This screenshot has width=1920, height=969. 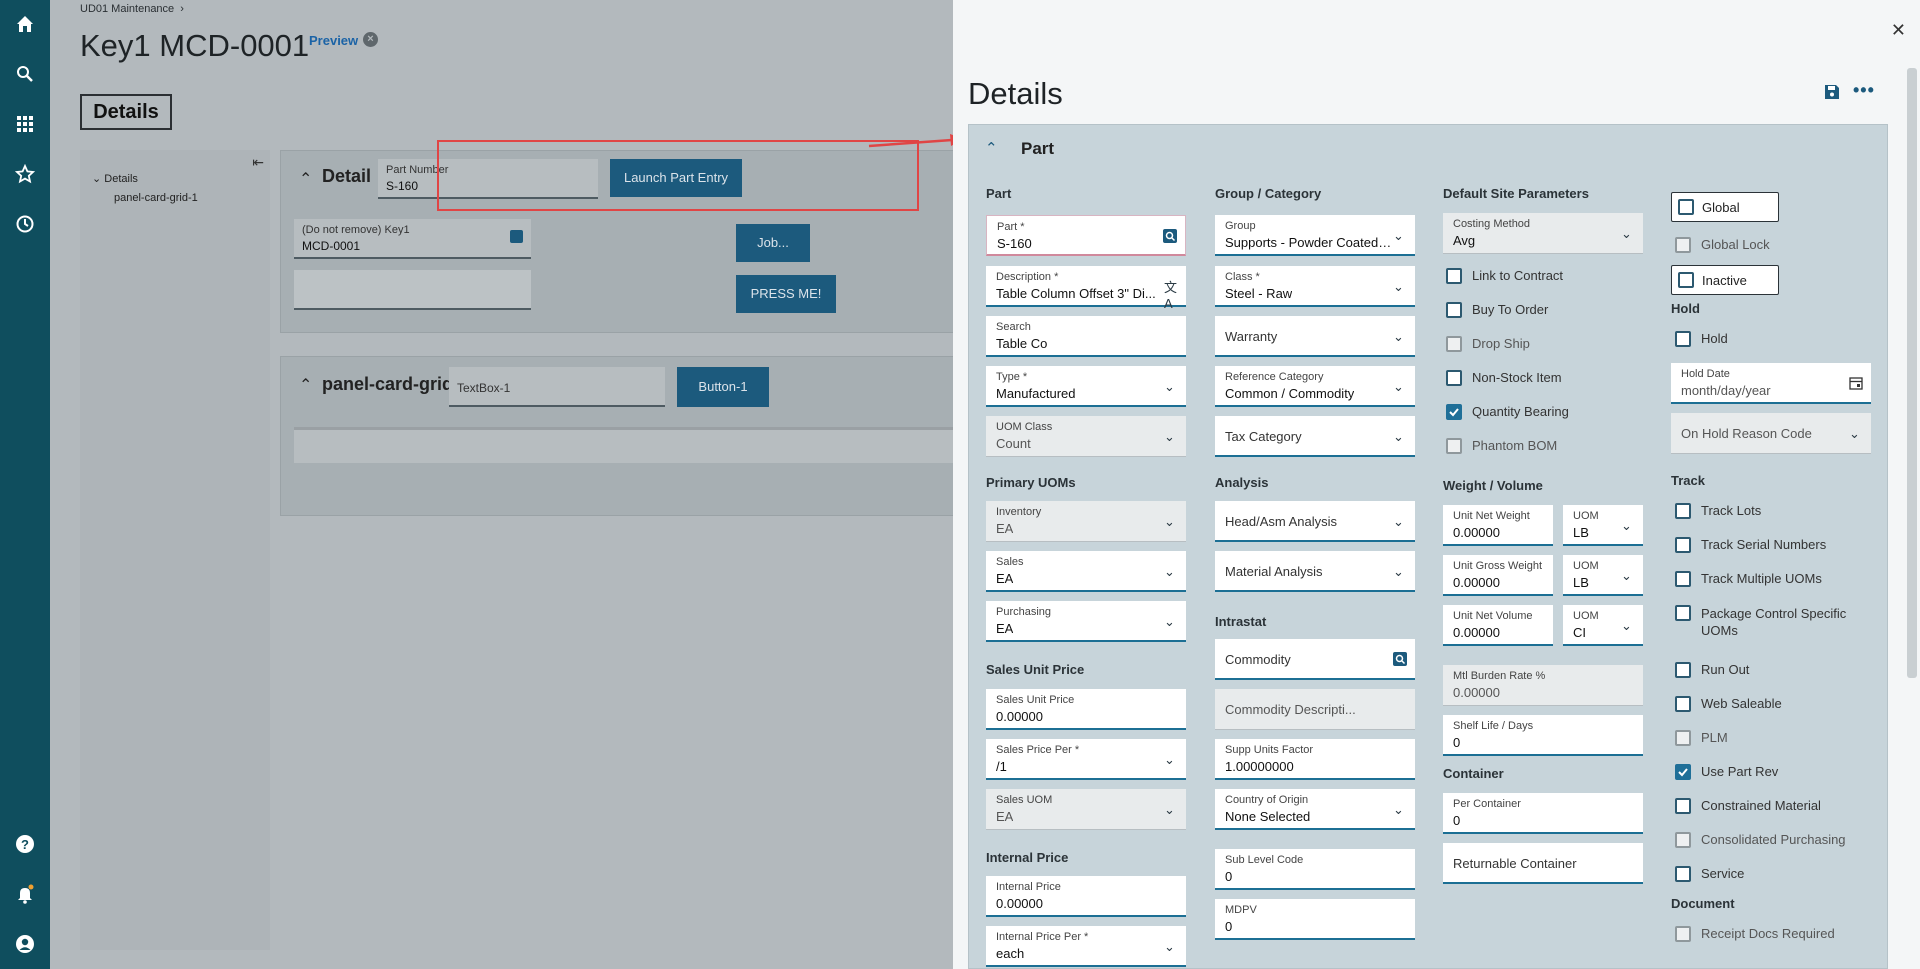 What do you see at coordinates (1771, 433) in the screenshot?
I see `on-hold-reason-dropdown: On Hold Reason Code ⌄` at bounding box center [1771, 433].